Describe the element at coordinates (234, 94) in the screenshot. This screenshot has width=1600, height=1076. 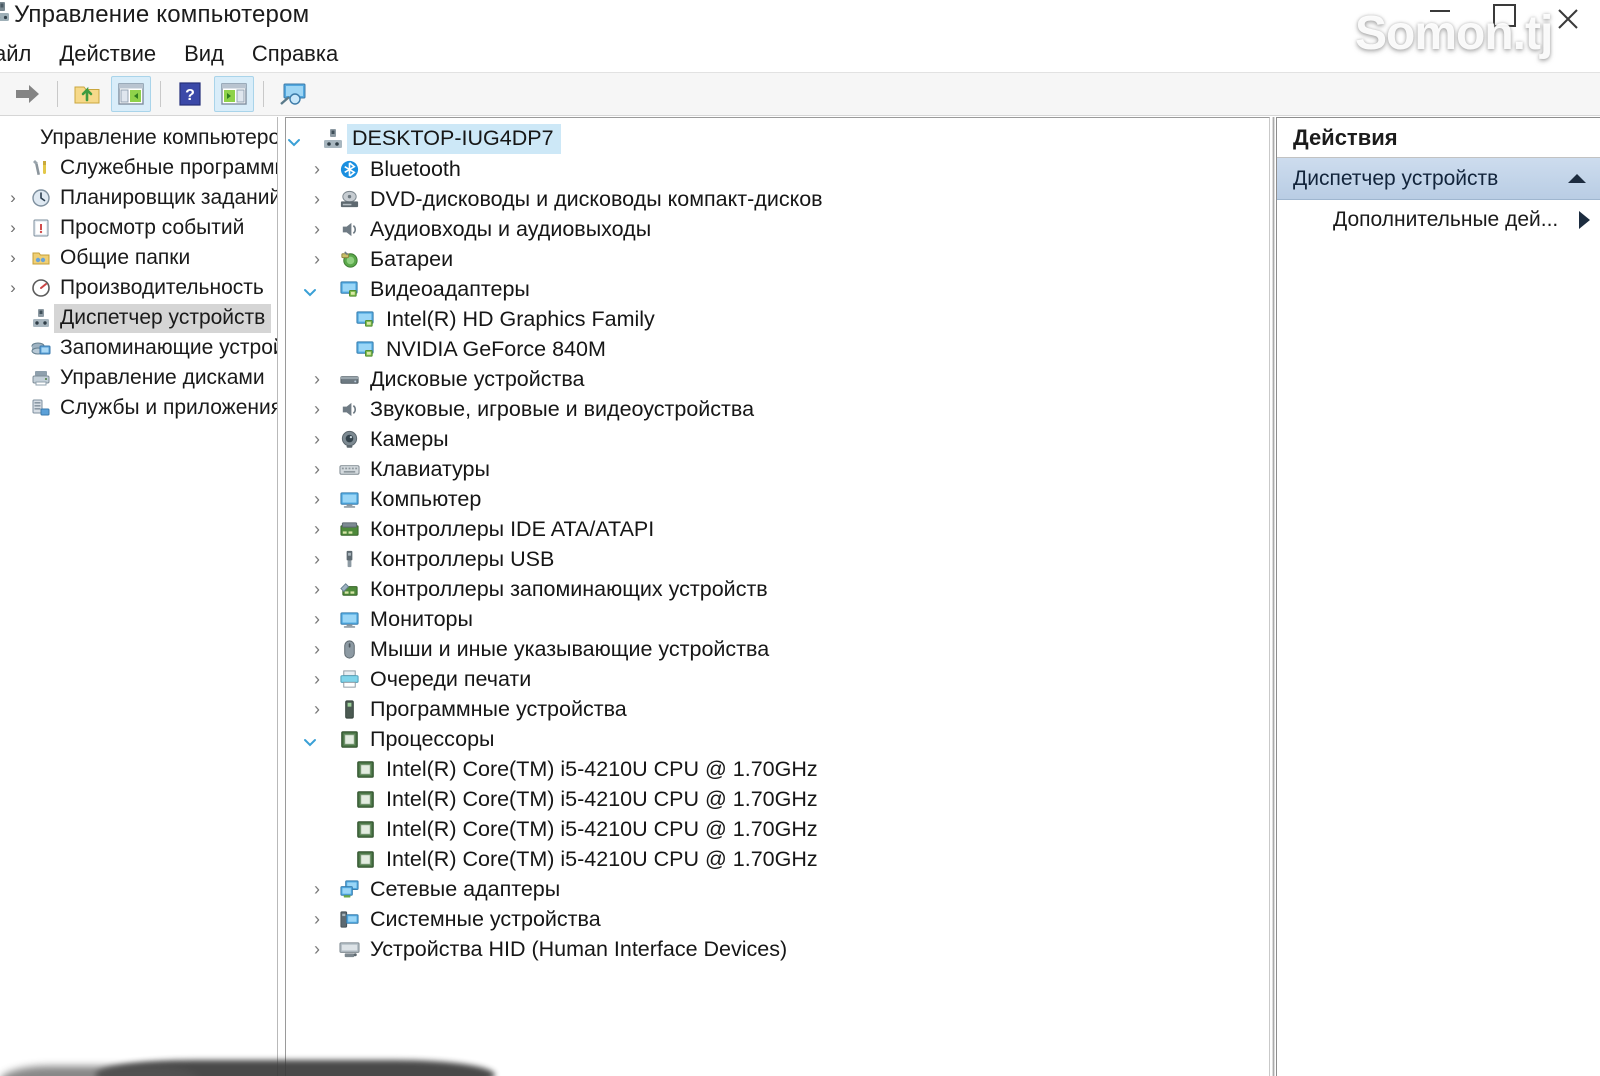
I see `show-action-pane-icon` at that location.